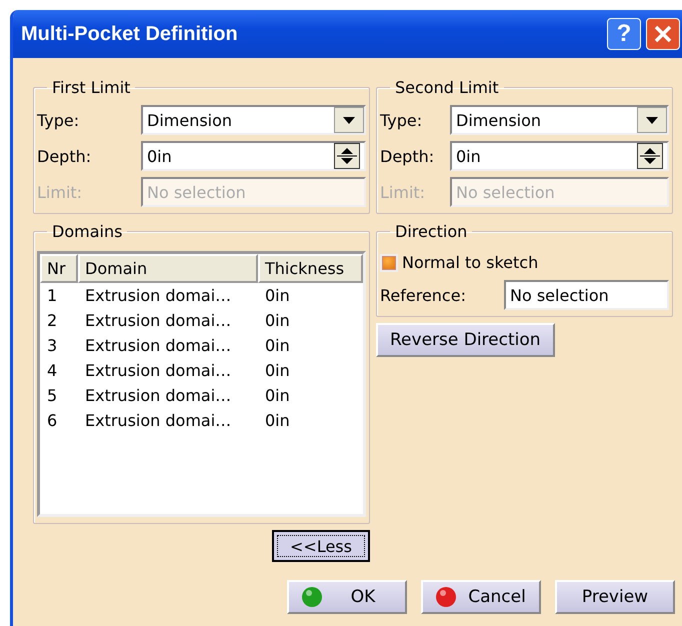  Describe the element at coordinates (471, 262) in the screenshot. I see `checkbox-label: Normal to sketch` at that location.